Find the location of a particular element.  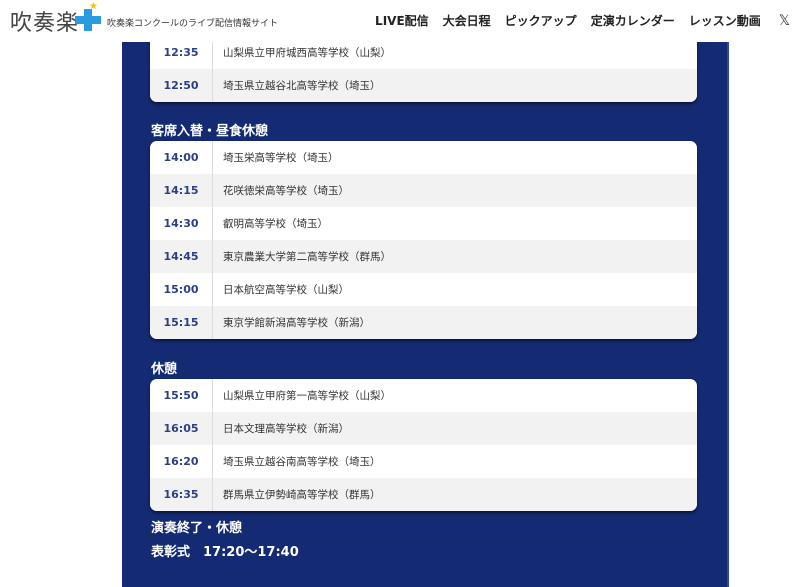

school-name: 埼玉県立越谷北高等学校（埼玉） is located at coordinates (302, 86).